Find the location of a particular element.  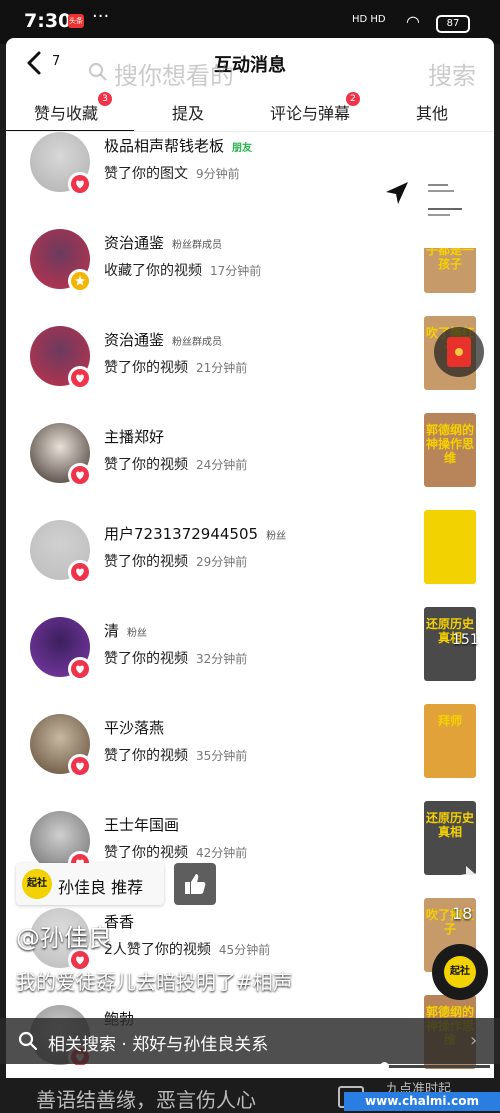

page-title: 互动消息 is located at coordinates (250, 65).